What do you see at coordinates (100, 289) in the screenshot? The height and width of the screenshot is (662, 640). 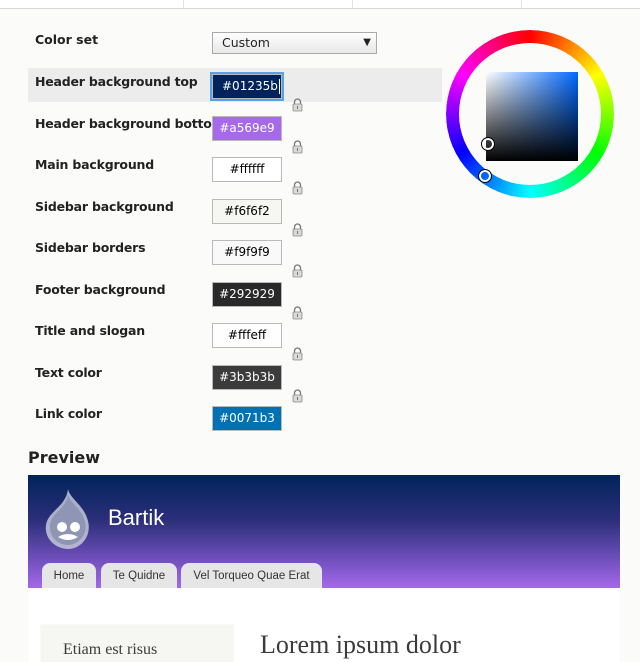 I see `color-field-label: Footer background` at bounding box center [100, 289].